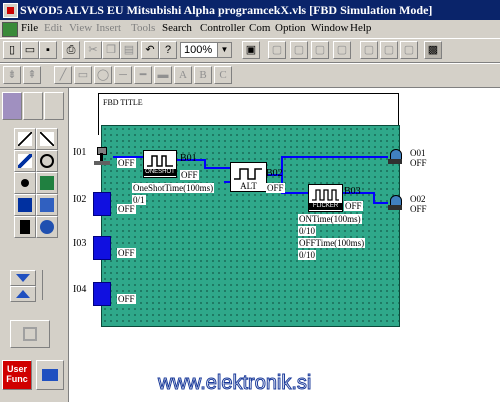 Image resolution: width=500 pixels, height=402 pixels. What do you see at coordinates (102, 157) in the screenshot?
I see `switch-icon` at bounding box center [102, 157].